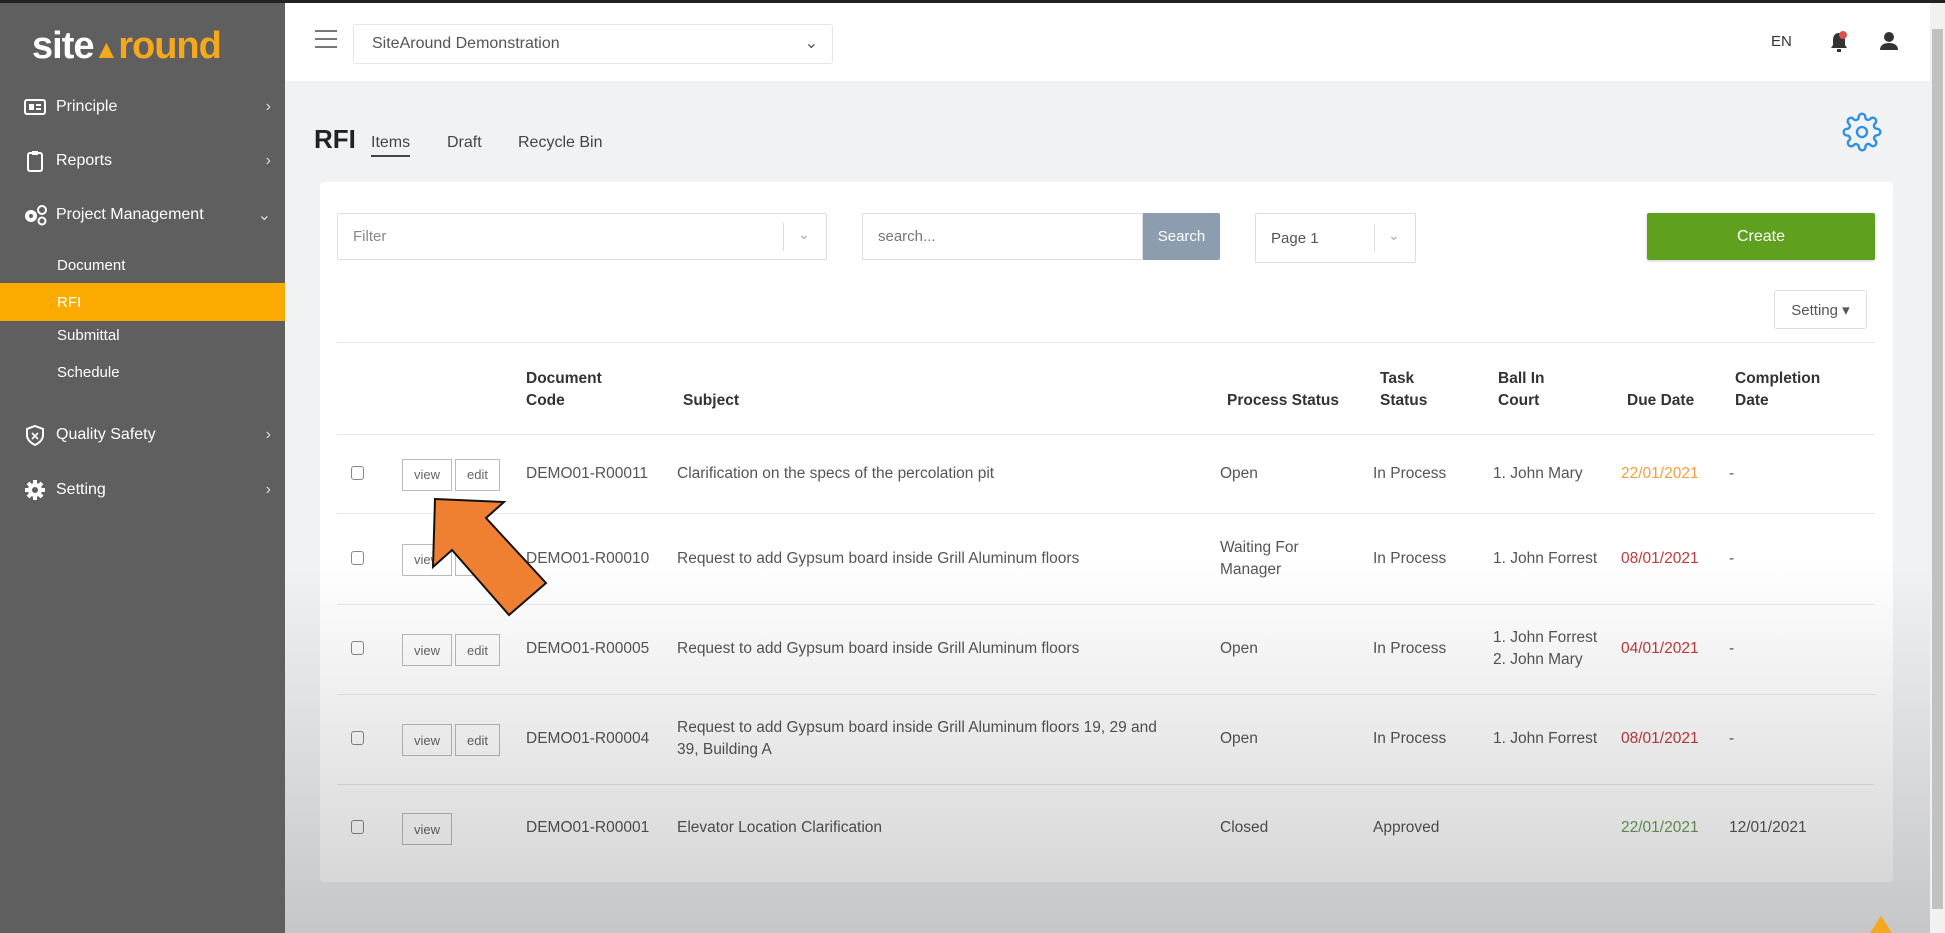 The height and width of the screenshot is (933, 1945). What do you see at coordinates (264, 215) in the screenshot?
I see `chevron-icon: ⌄` at bounding box center [264, 215].